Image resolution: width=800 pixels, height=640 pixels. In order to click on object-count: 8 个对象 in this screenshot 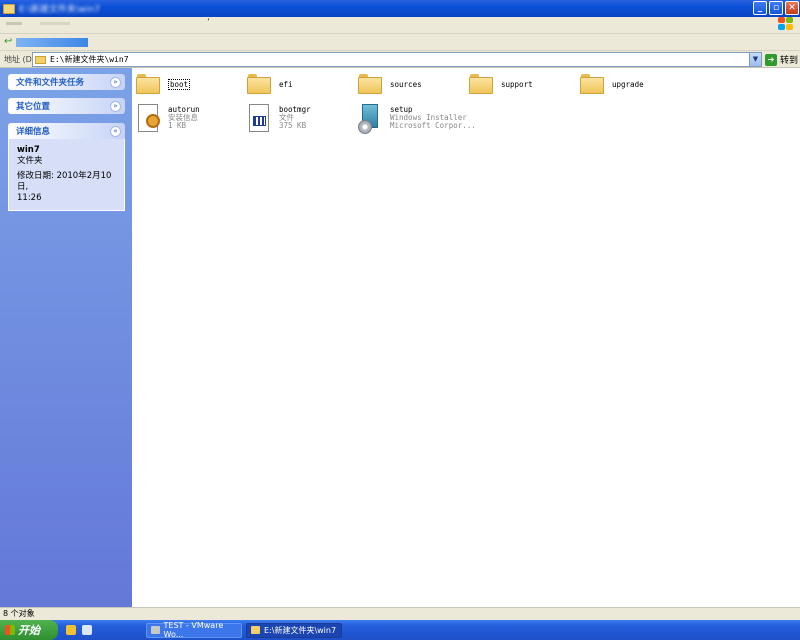, I will do `click(19, 613)`.